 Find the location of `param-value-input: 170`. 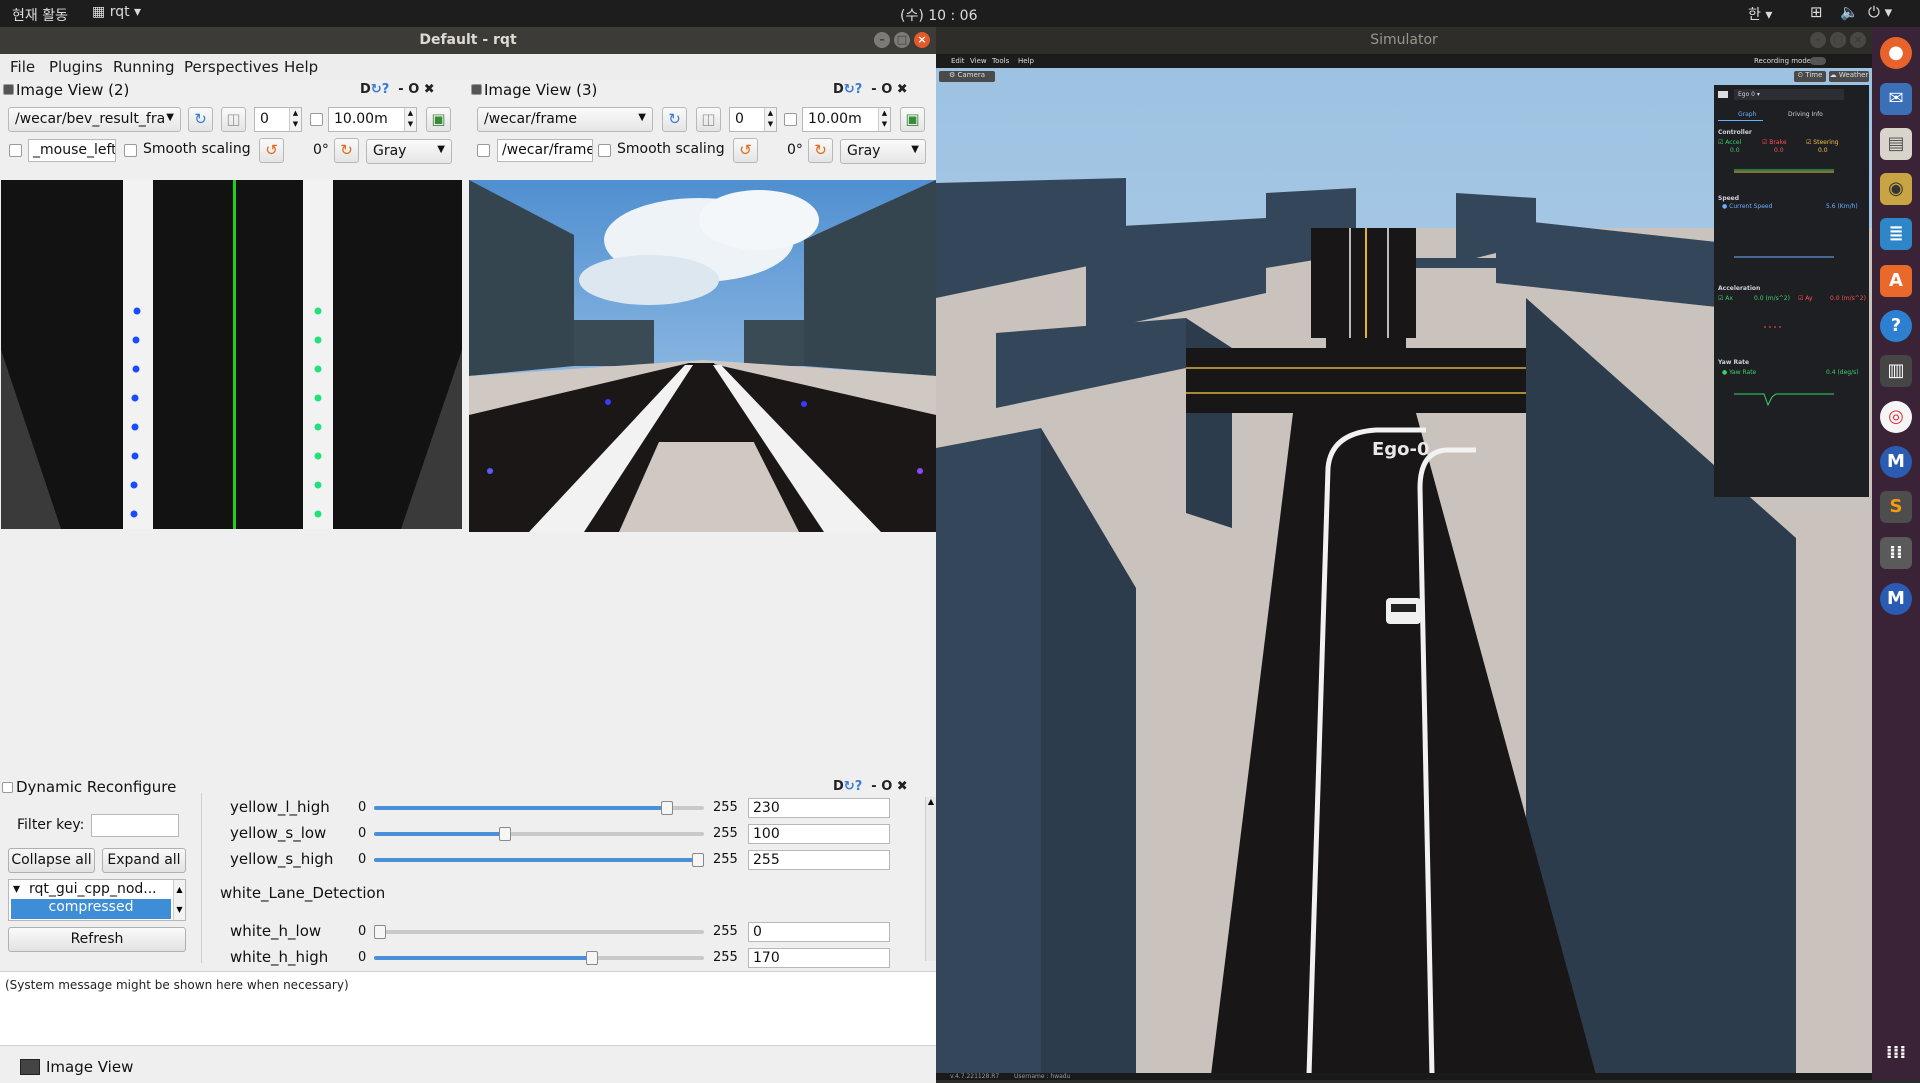

param-value-input: 170 is located at coordinates (819, 958).